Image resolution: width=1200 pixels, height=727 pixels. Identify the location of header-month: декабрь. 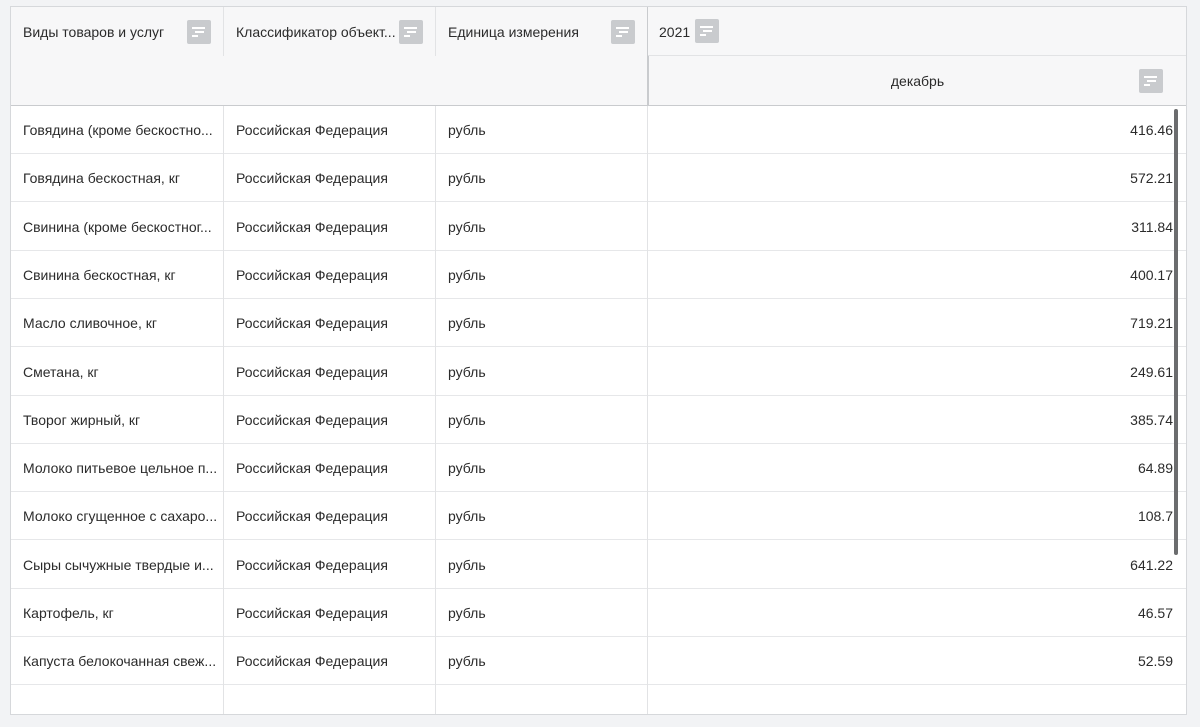
(917, 80).